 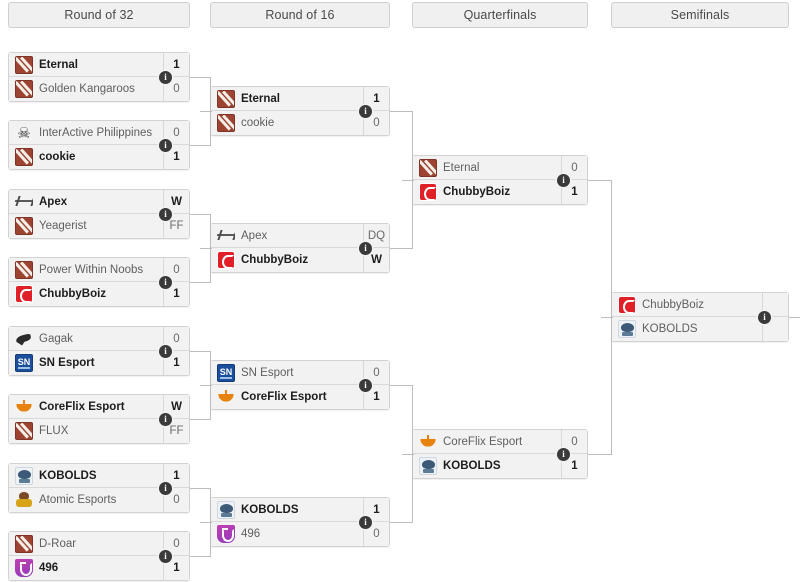 What do you see at coordinates (91, 269) in the screenshot?
I see `team-name: Power Within Noobs` at bounding box center [91, 269].